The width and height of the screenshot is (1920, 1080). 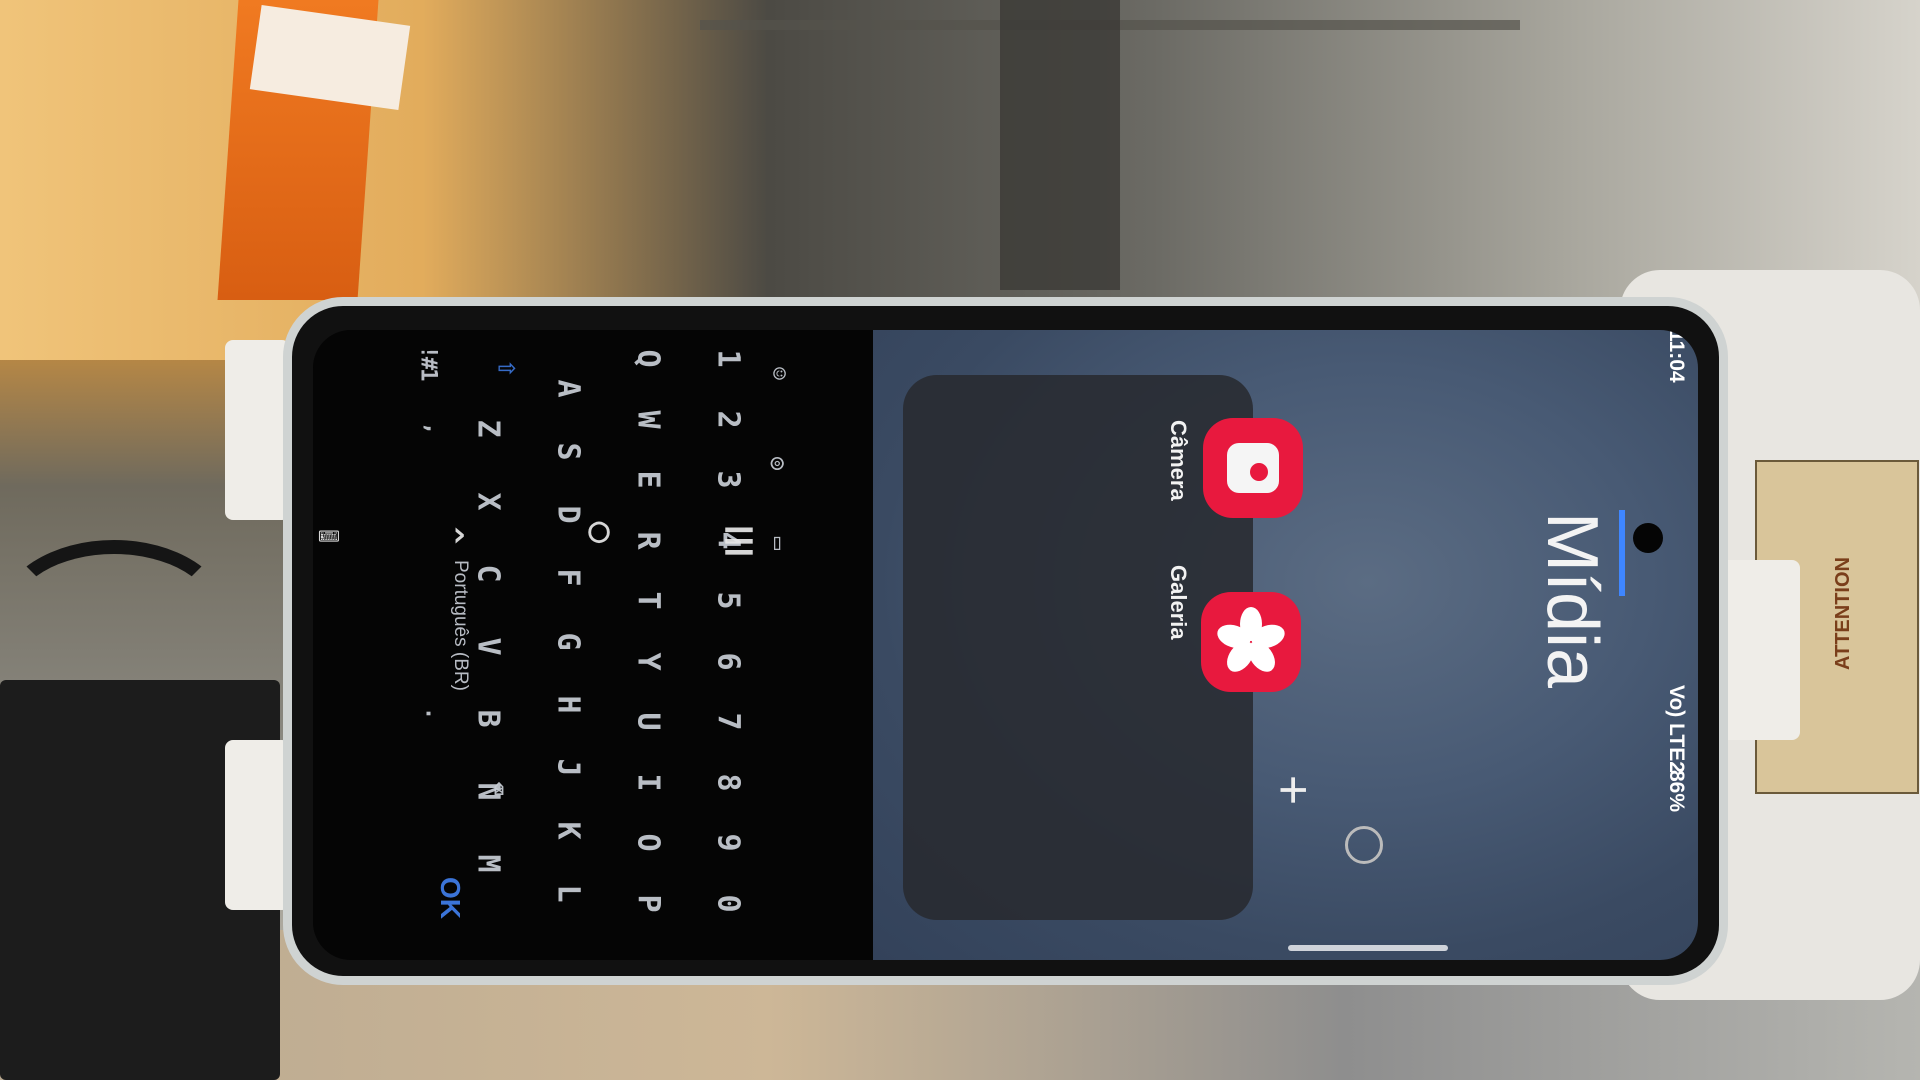 What do you see at coordinates (460, 625) in the screenshot?
I see `language-label: Português (BR)` at bounding box center [460, 625].